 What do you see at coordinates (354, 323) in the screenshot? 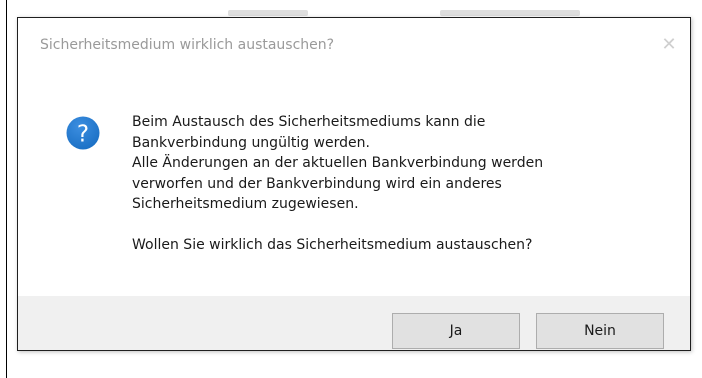
I see `dialog-button-bar: Ja Nein` at bounding box center [354, 323].